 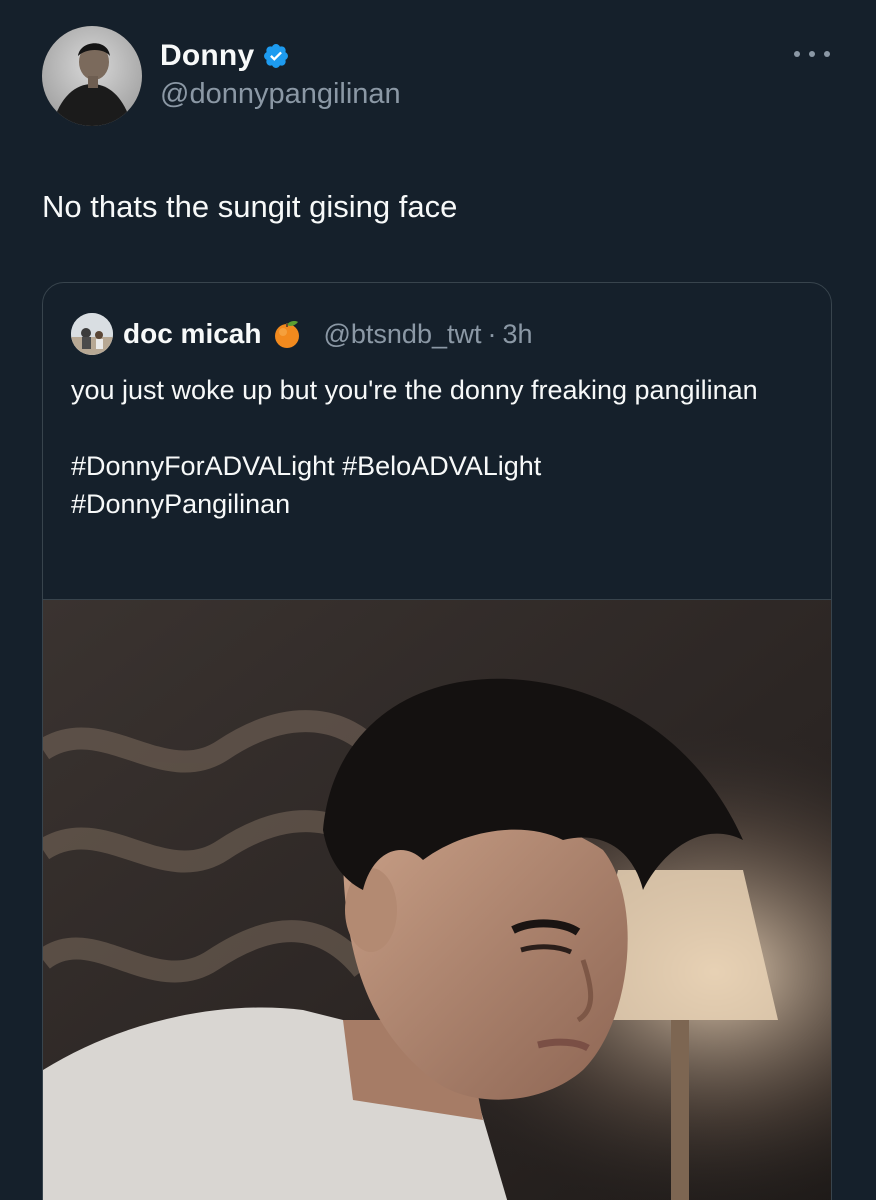 What do you see at coordinates (441, 504) in the screenshot?
I see `hashtags-line: #DonnyPangilinan` at bounding box center [441, 504].